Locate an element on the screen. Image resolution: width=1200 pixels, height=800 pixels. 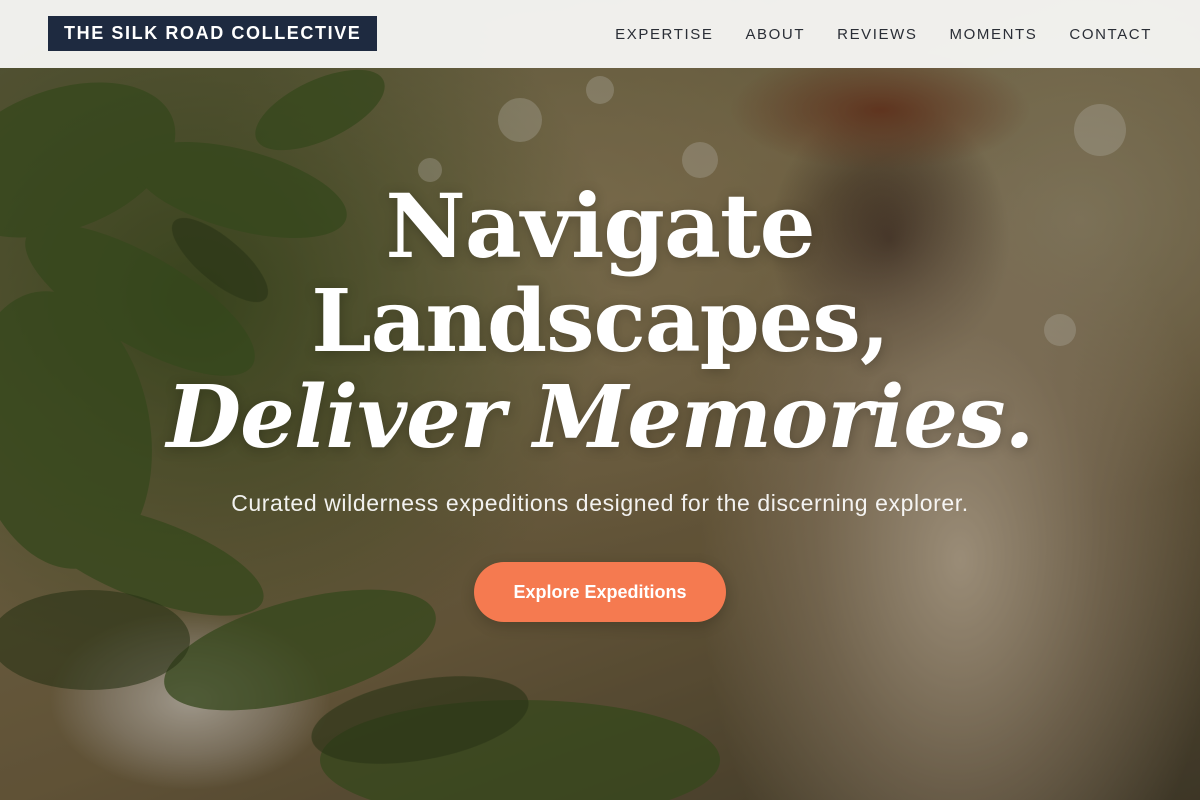
headline-line-2: Landscapes, is located at coordinates (600, 321).